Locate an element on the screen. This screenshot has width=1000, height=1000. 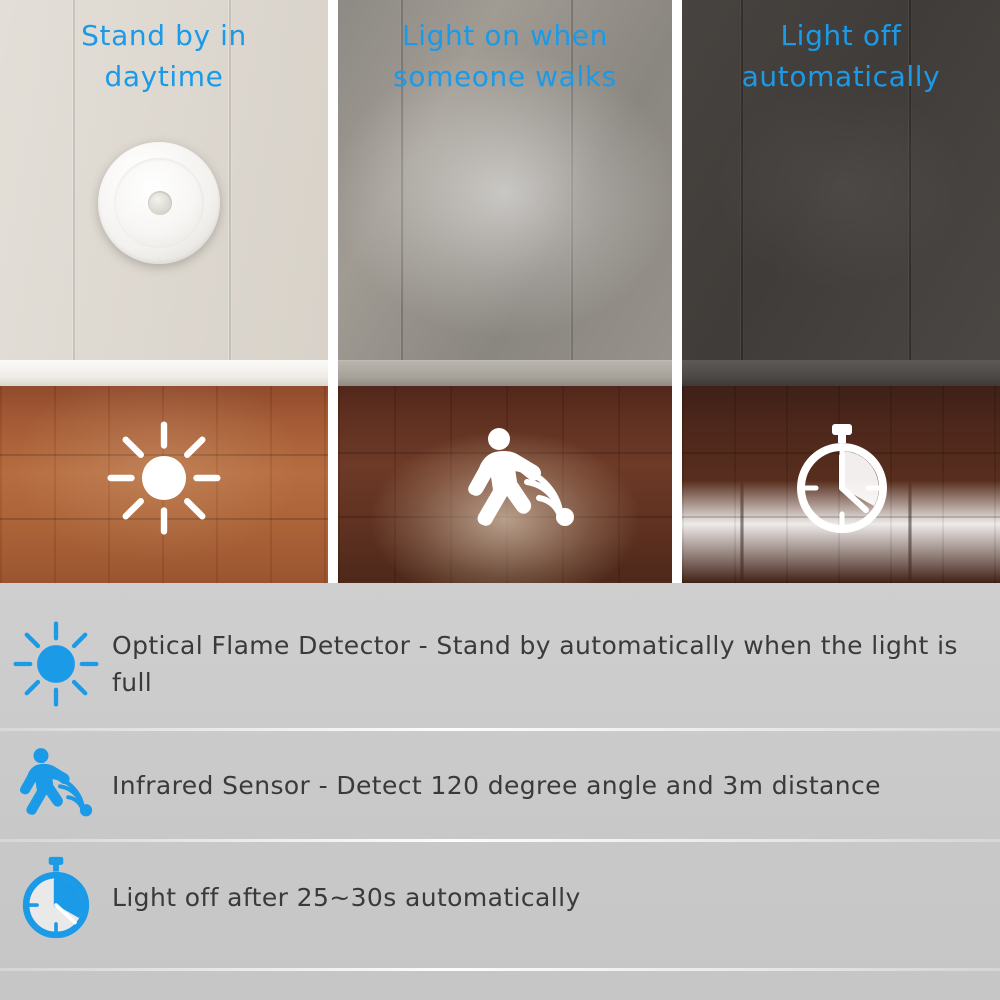
sensor-light-off is located at coordinates (159, 203).